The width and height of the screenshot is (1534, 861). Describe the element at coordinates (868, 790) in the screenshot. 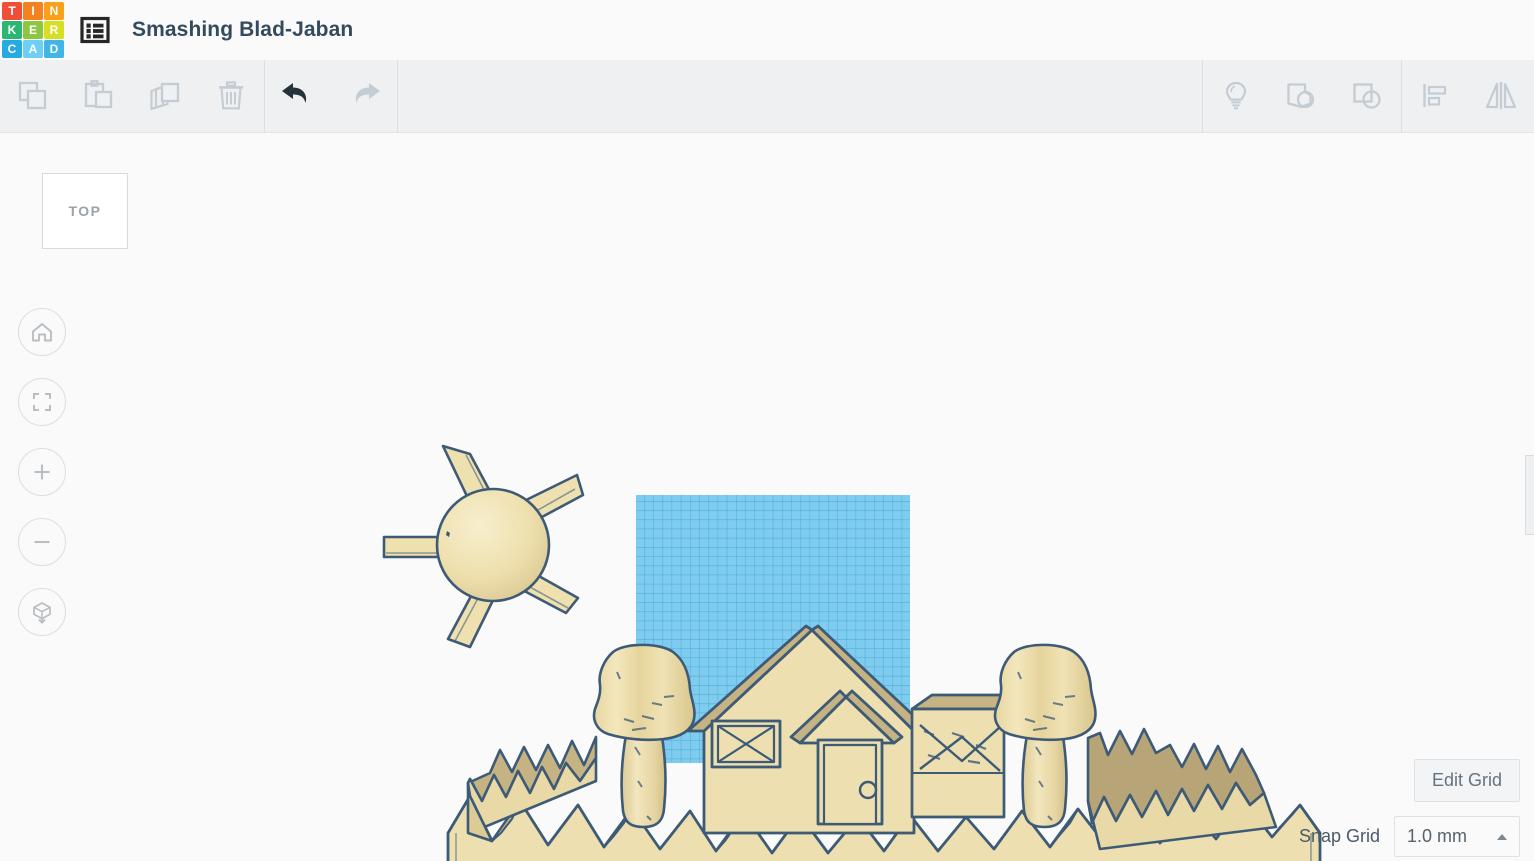

I see `door-knob` at that location.